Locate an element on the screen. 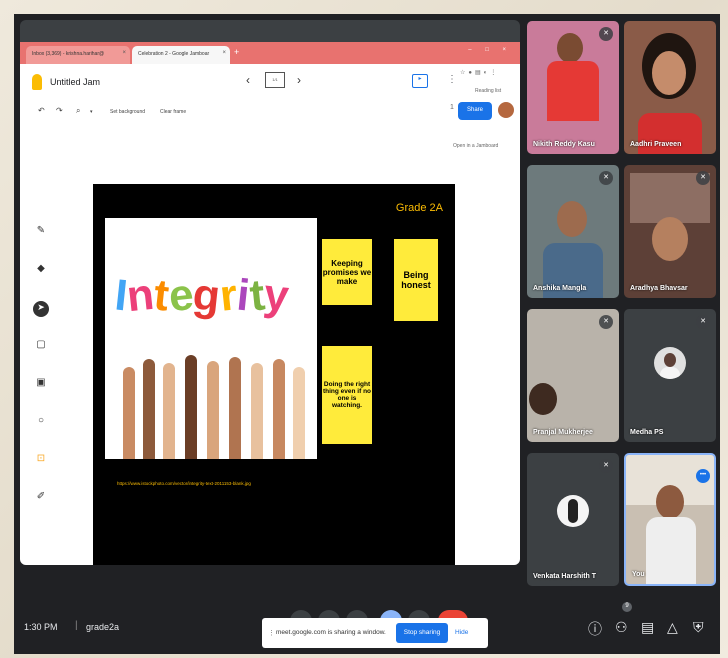 This screenshot has width=728, height=658. sticky-note: Being honest is located at coordinates (416, 280).